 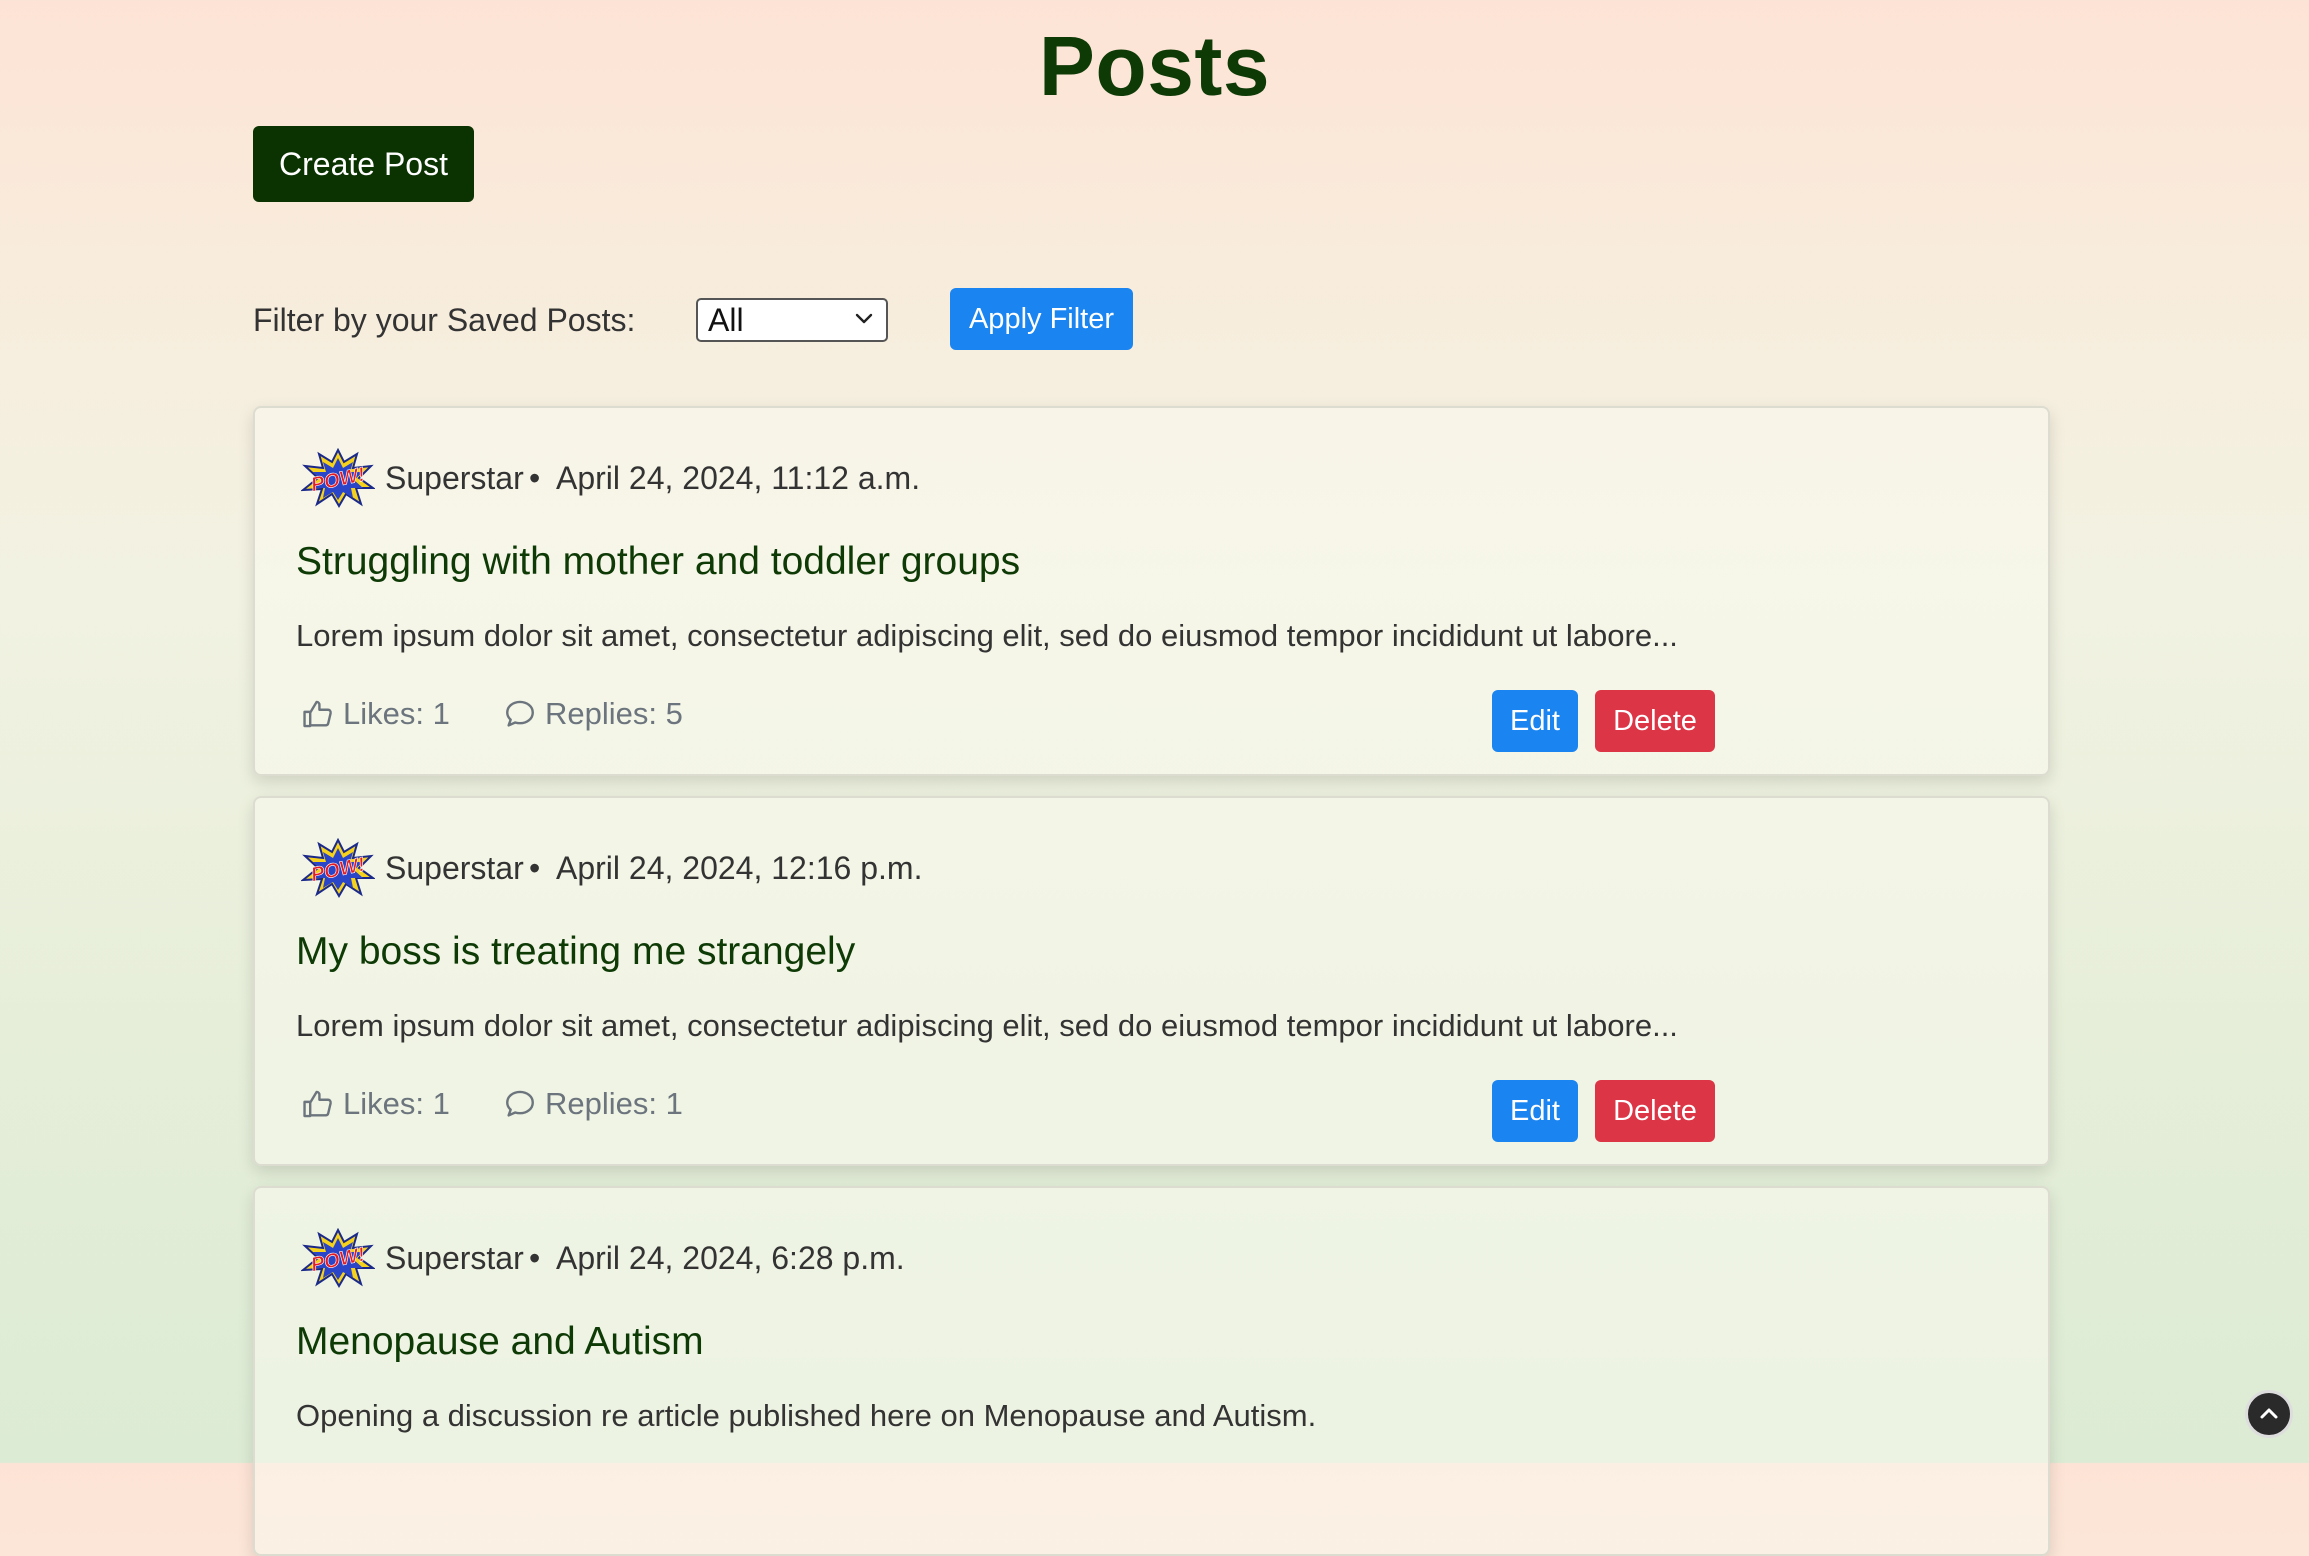 What do you see at coordinates (1154, 66) in the screenshot?
I see `page-title: Posts` at bounding box center [1154, 66].